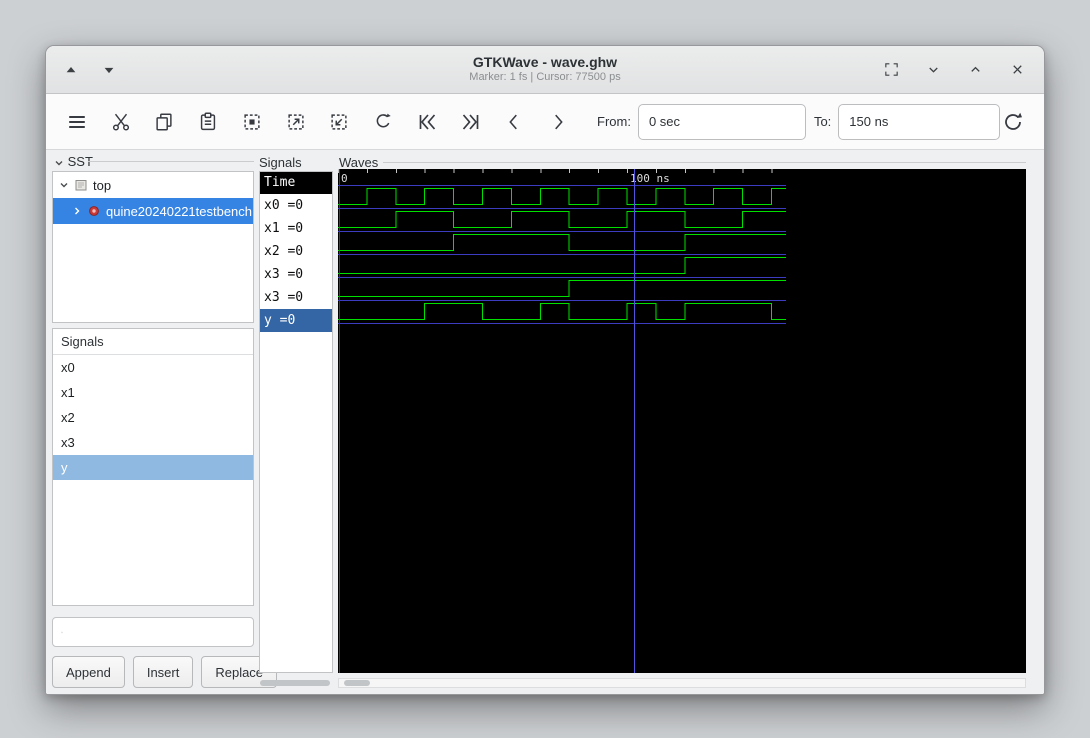 This screenshot has height=738, width=1090. I want to click on maximize-icon, so click(975, 69).